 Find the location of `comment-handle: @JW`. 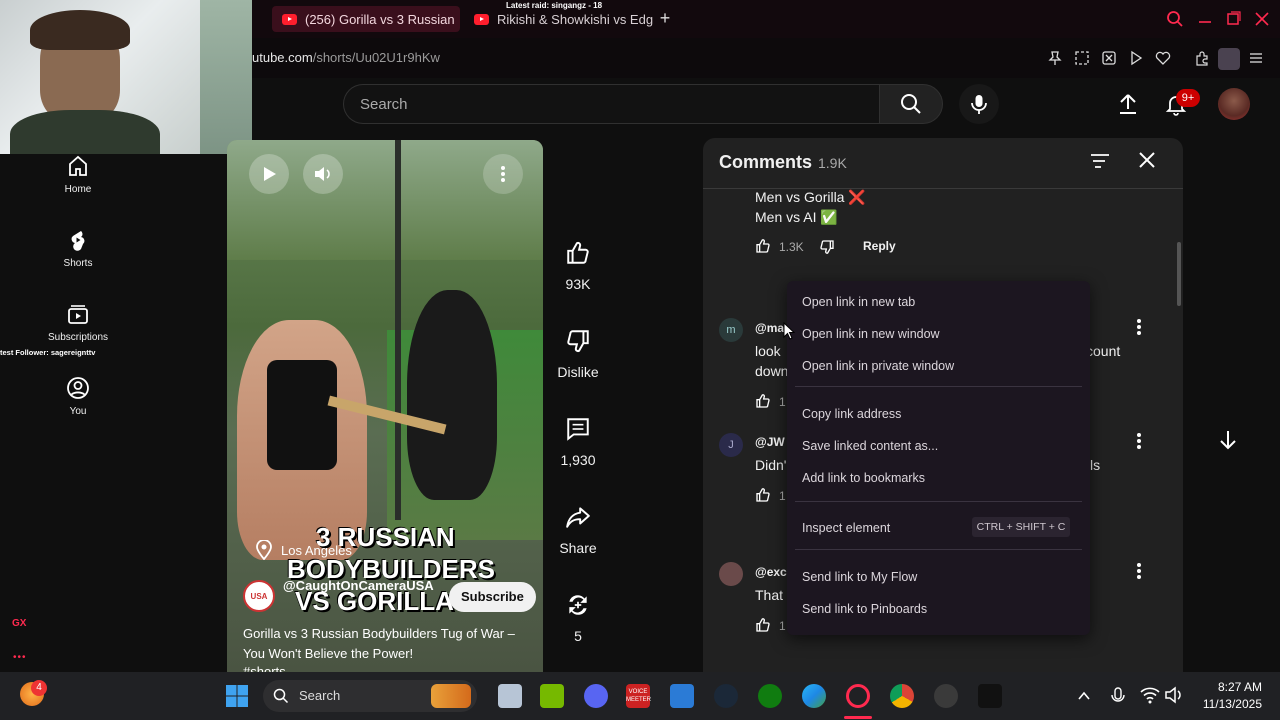

comment-handle: @JW is located at coordinates (770, 442).